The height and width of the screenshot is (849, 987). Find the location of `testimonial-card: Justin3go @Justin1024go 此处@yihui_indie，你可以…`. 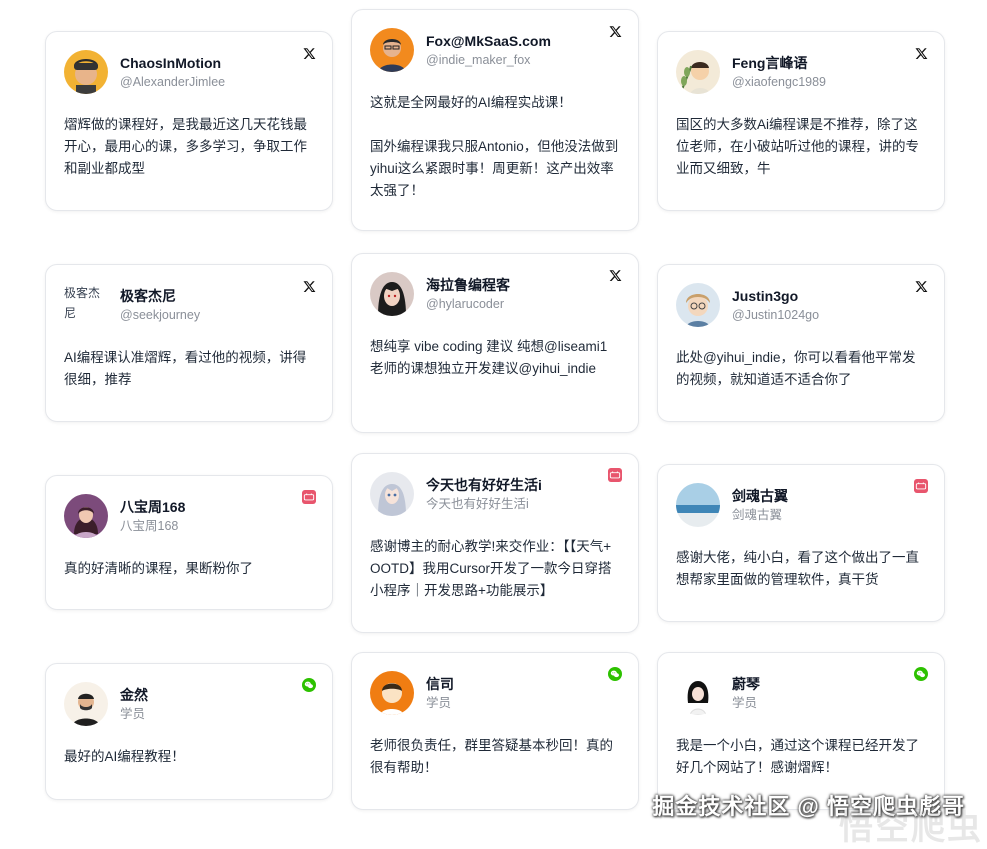

testimonial-card: Justin3go @Justin1024go 此处@yihui_indie，你可以… is located at coordinates (801, 343).